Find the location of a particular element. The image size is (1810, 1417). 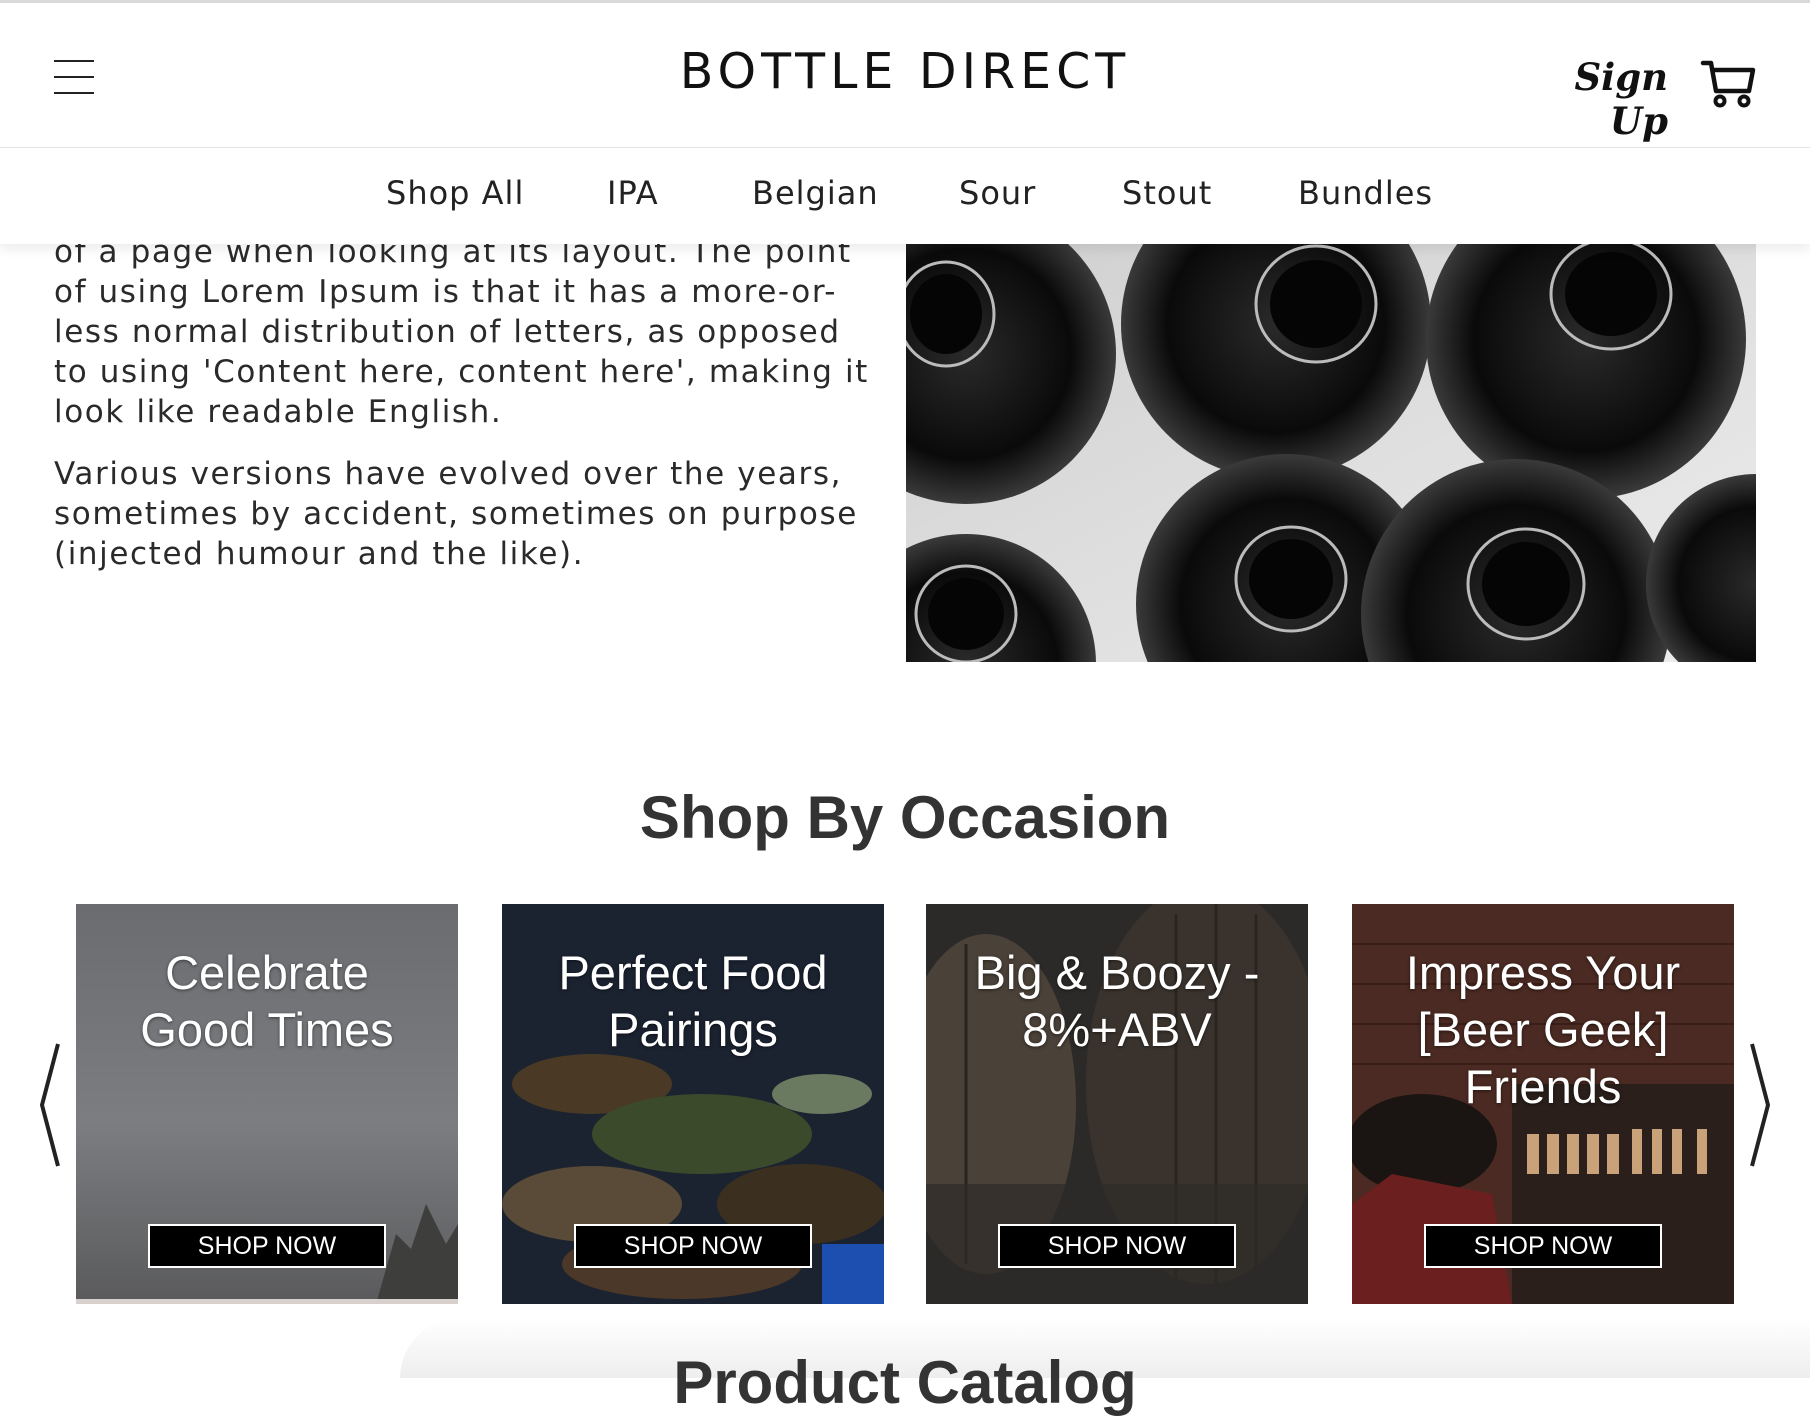

product-catalog-title: Product Catalog is located at coordinates (905, 1382).